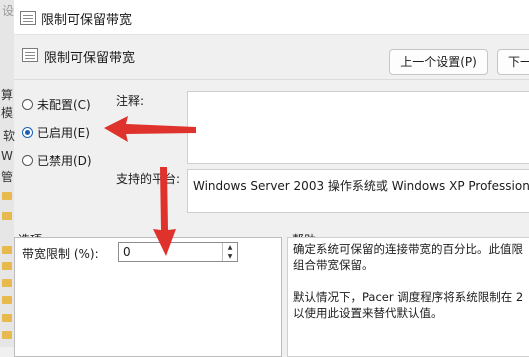  I want to click on arrow-to-bandwidth, so click(164, 211).